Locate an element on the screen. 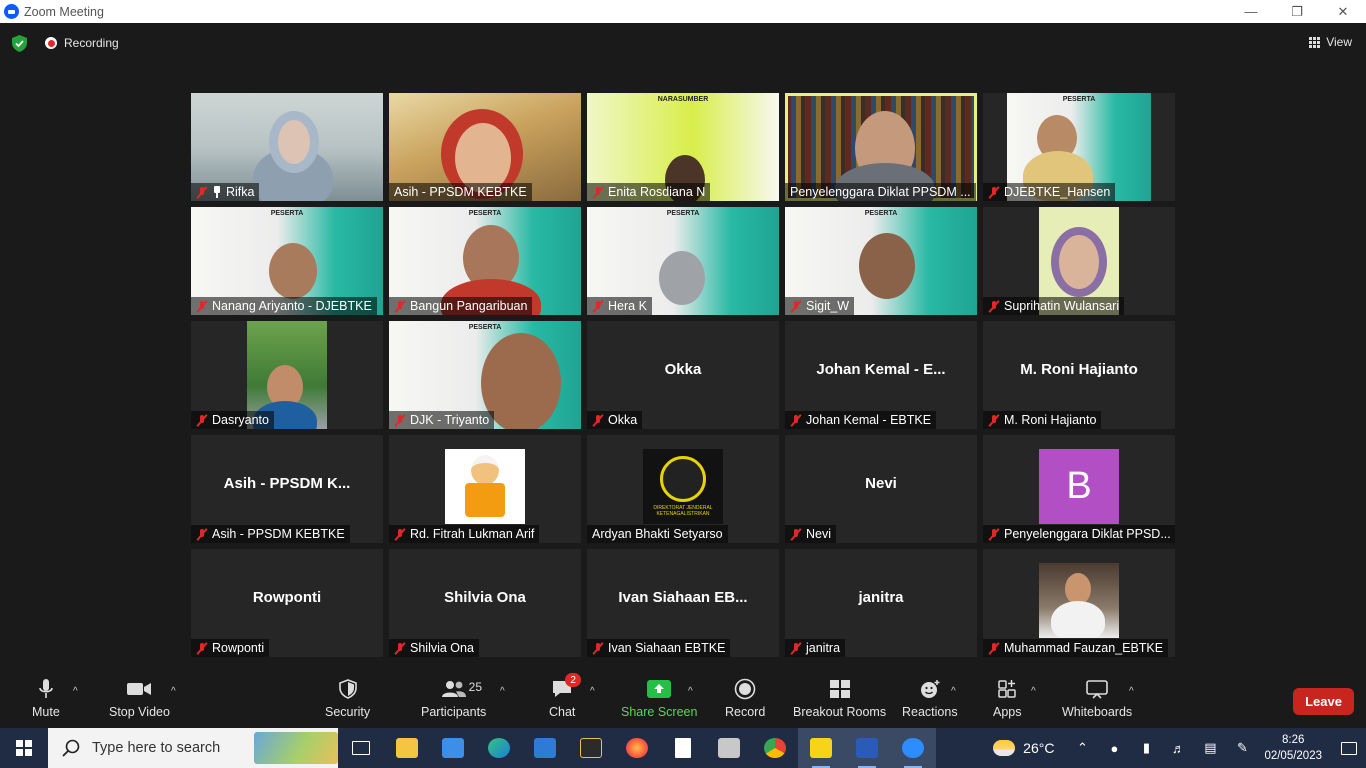 The height and width of the screenshot is (768, 1366). participant-tile: NARASUMBER Enita Rosdiana N is located at coordinates (683, 147).